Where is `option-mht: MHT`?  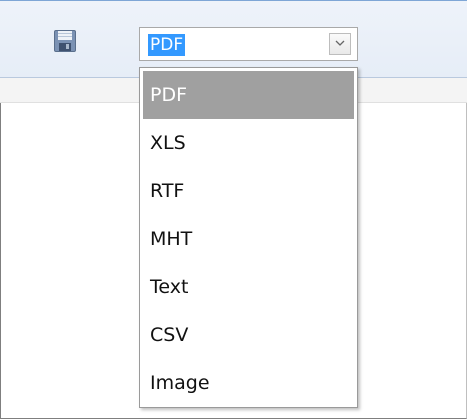
option-mht: MHT is located at coordinates (248, 239).